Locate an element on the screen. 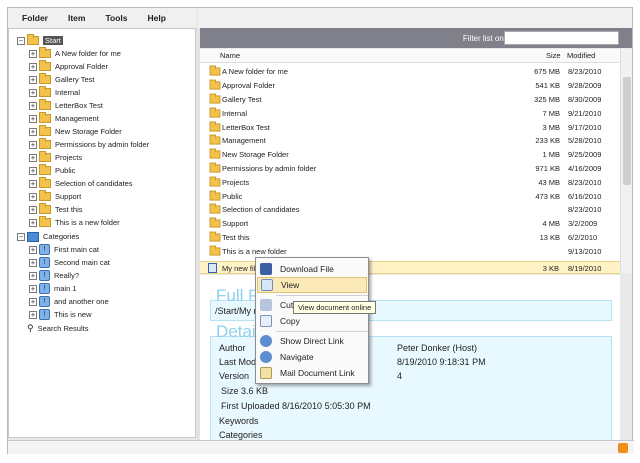 Image resolution: width=640 pixels, height=463 pixels. filter-input is located at coordinates (561, 38).